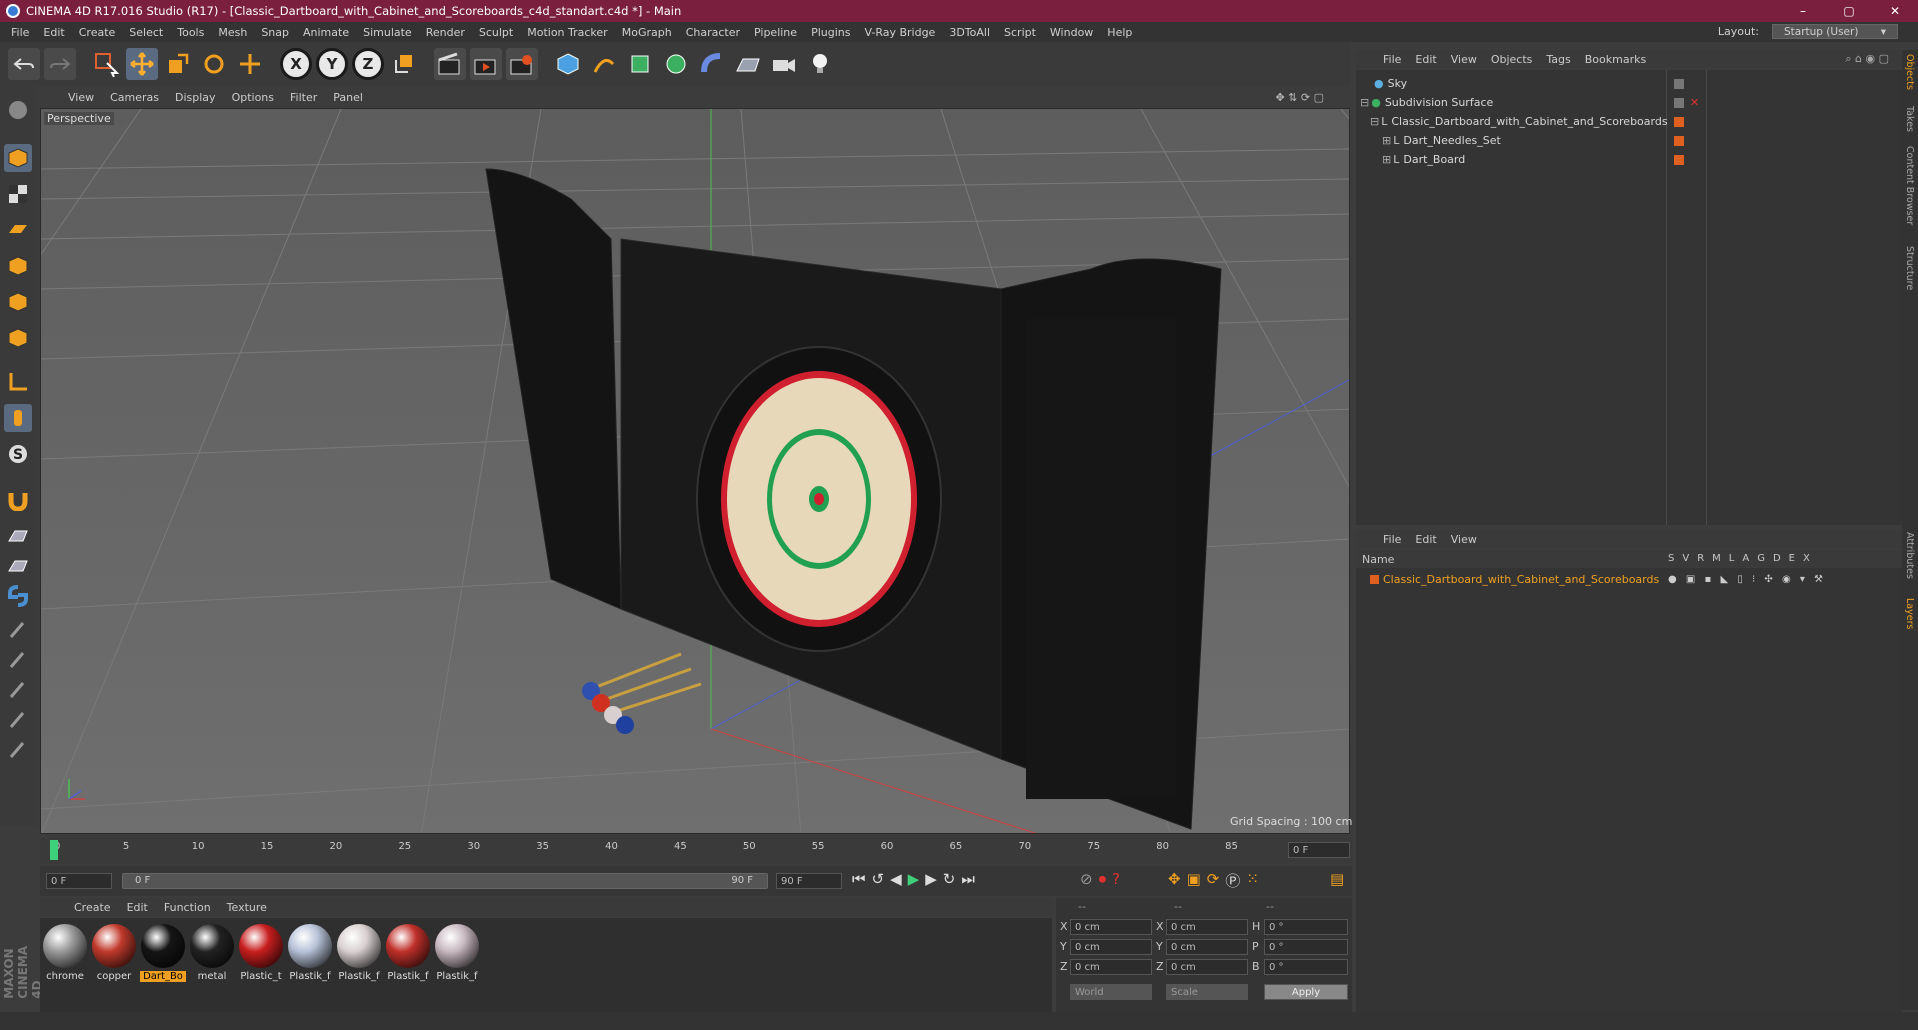 The image size is (1918, 1030). What do you see at coordinates (18, 302) in the screenshot?
I see `edges-mode-button` at bounding box center [18, 302].